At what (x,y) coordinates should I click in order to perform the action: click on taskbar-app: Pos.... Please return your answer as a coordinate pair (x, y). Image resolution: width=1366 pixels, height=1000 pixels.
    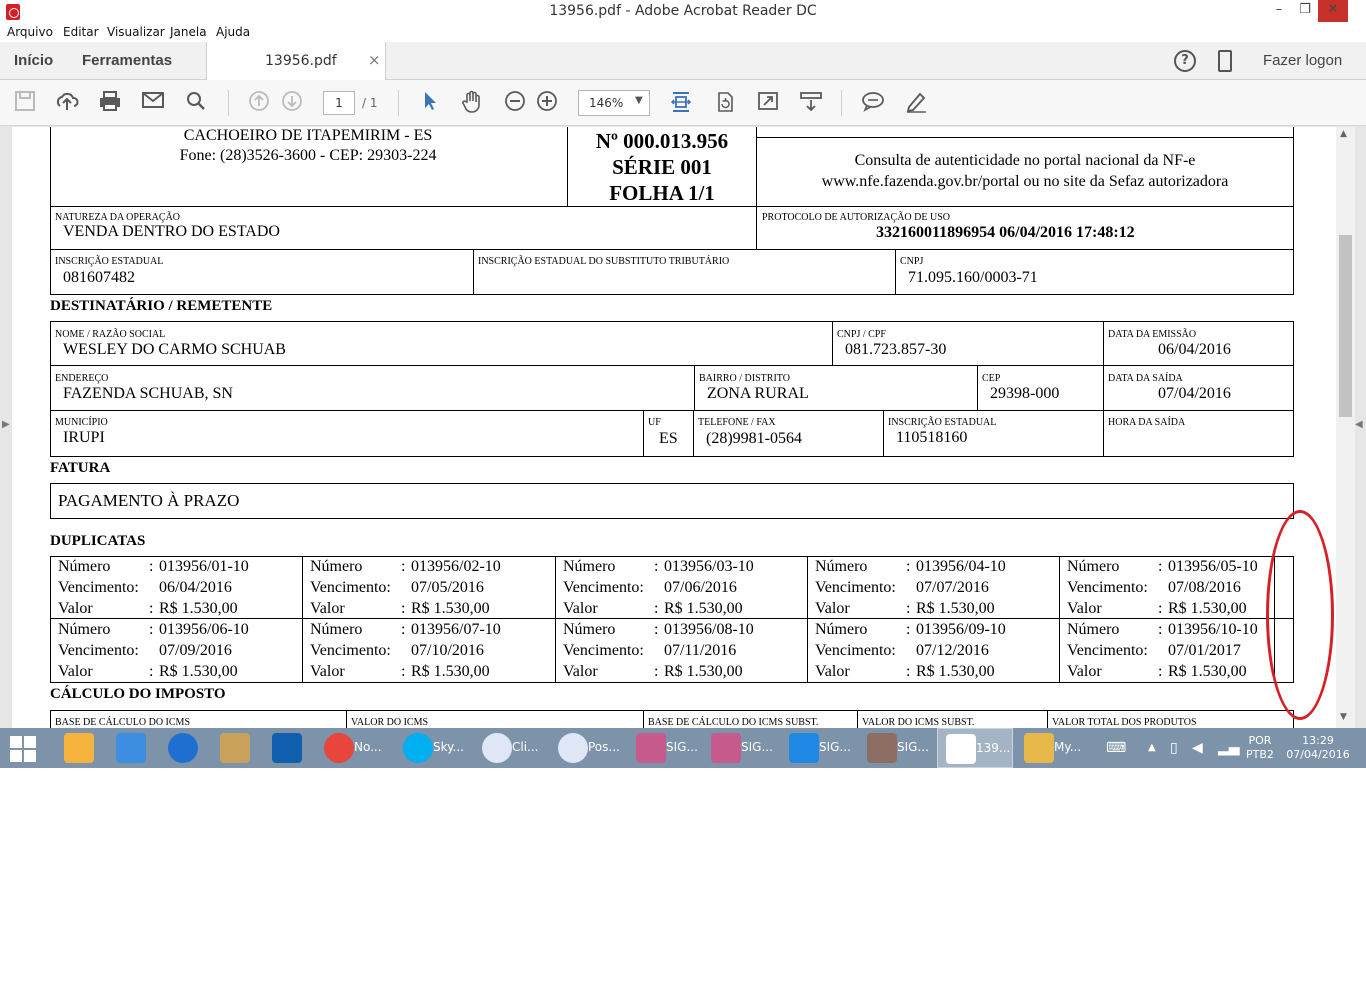
    Looking at the image, I should click on (587, 748).